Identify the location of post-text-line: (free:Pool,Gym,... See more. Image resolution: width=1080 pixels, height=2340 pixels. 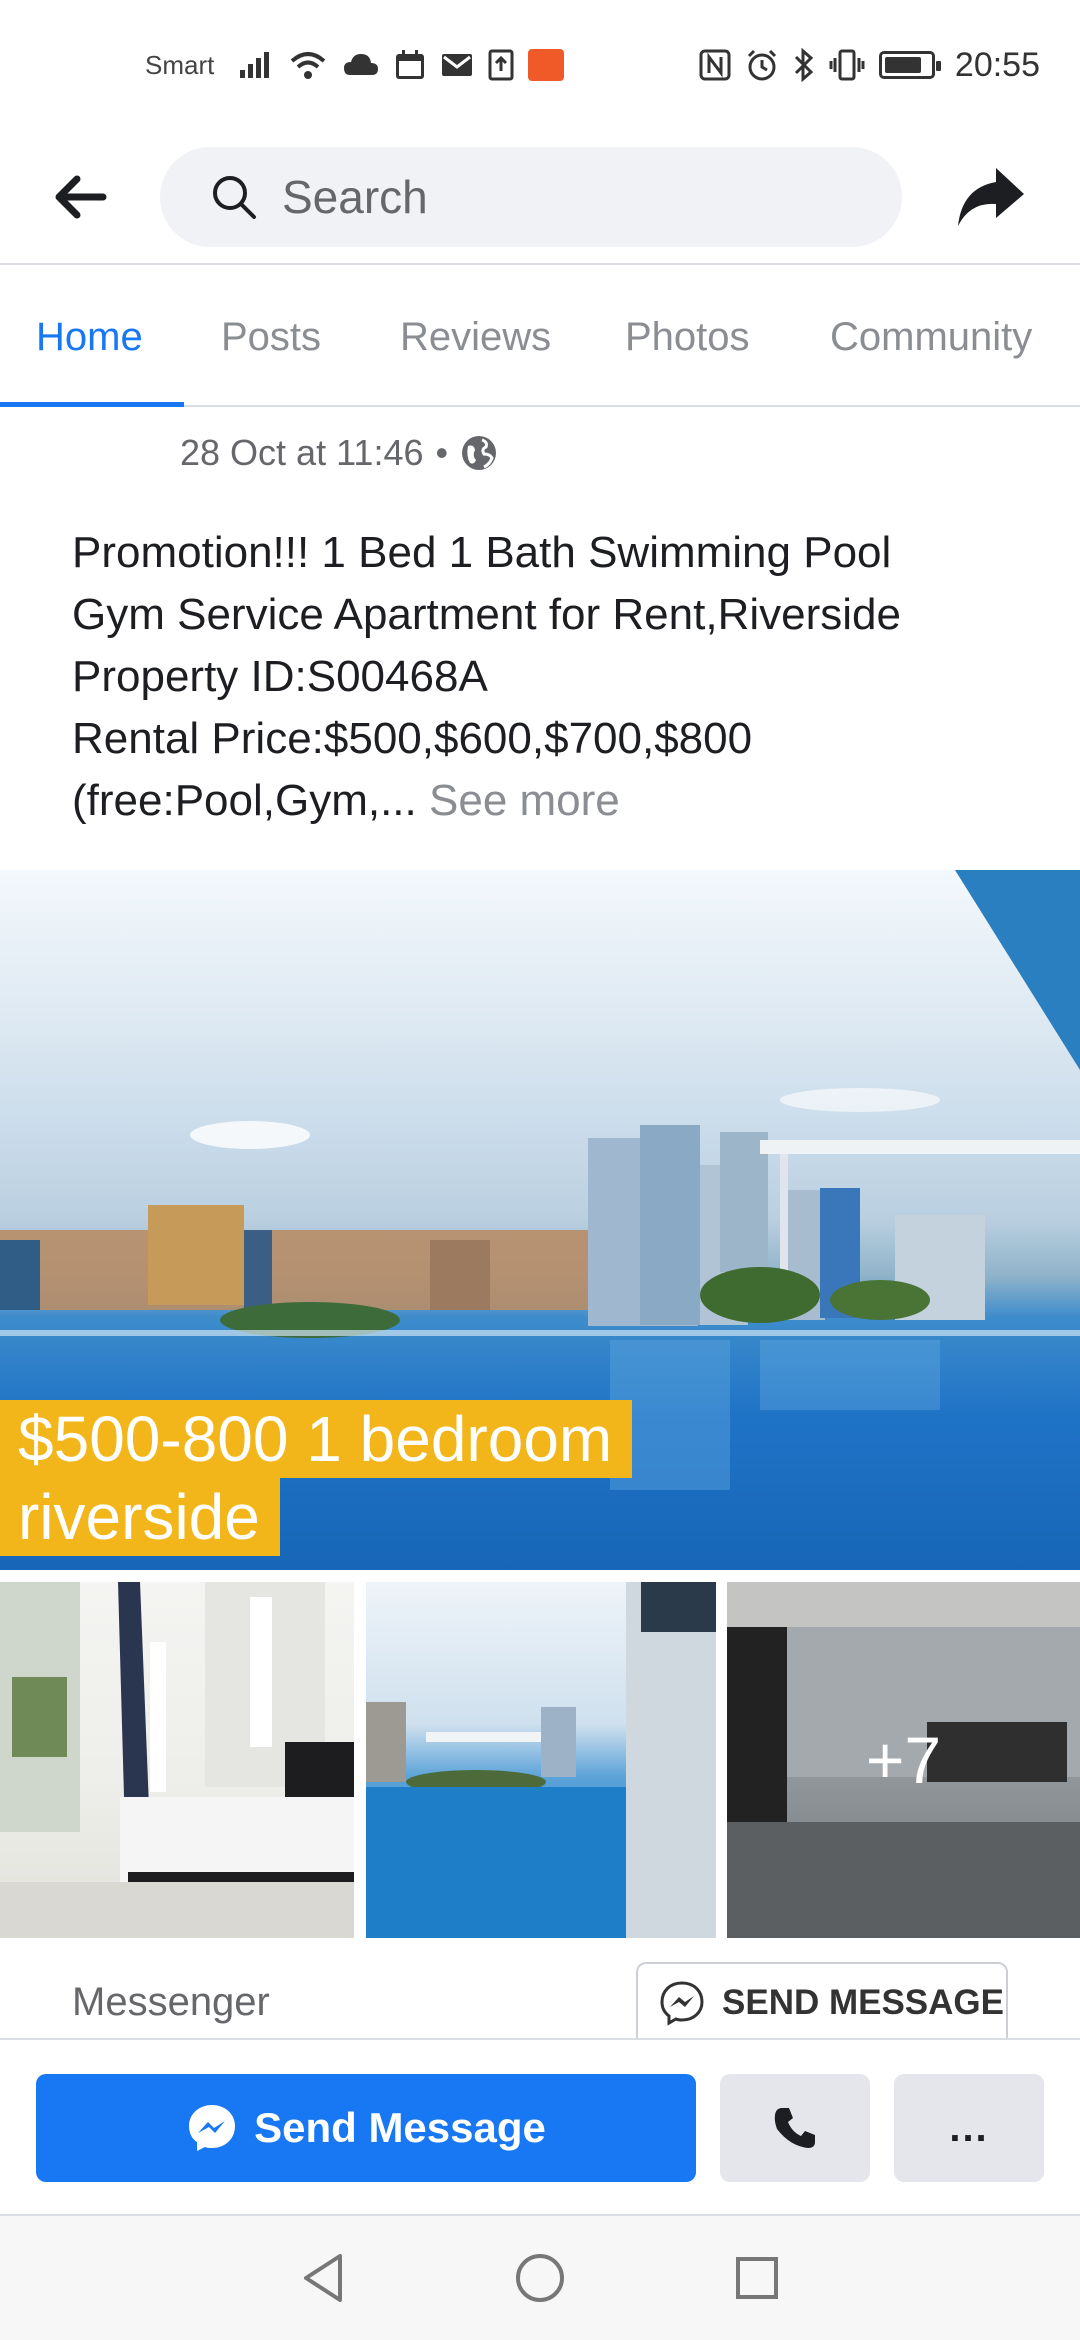
(552, 801).